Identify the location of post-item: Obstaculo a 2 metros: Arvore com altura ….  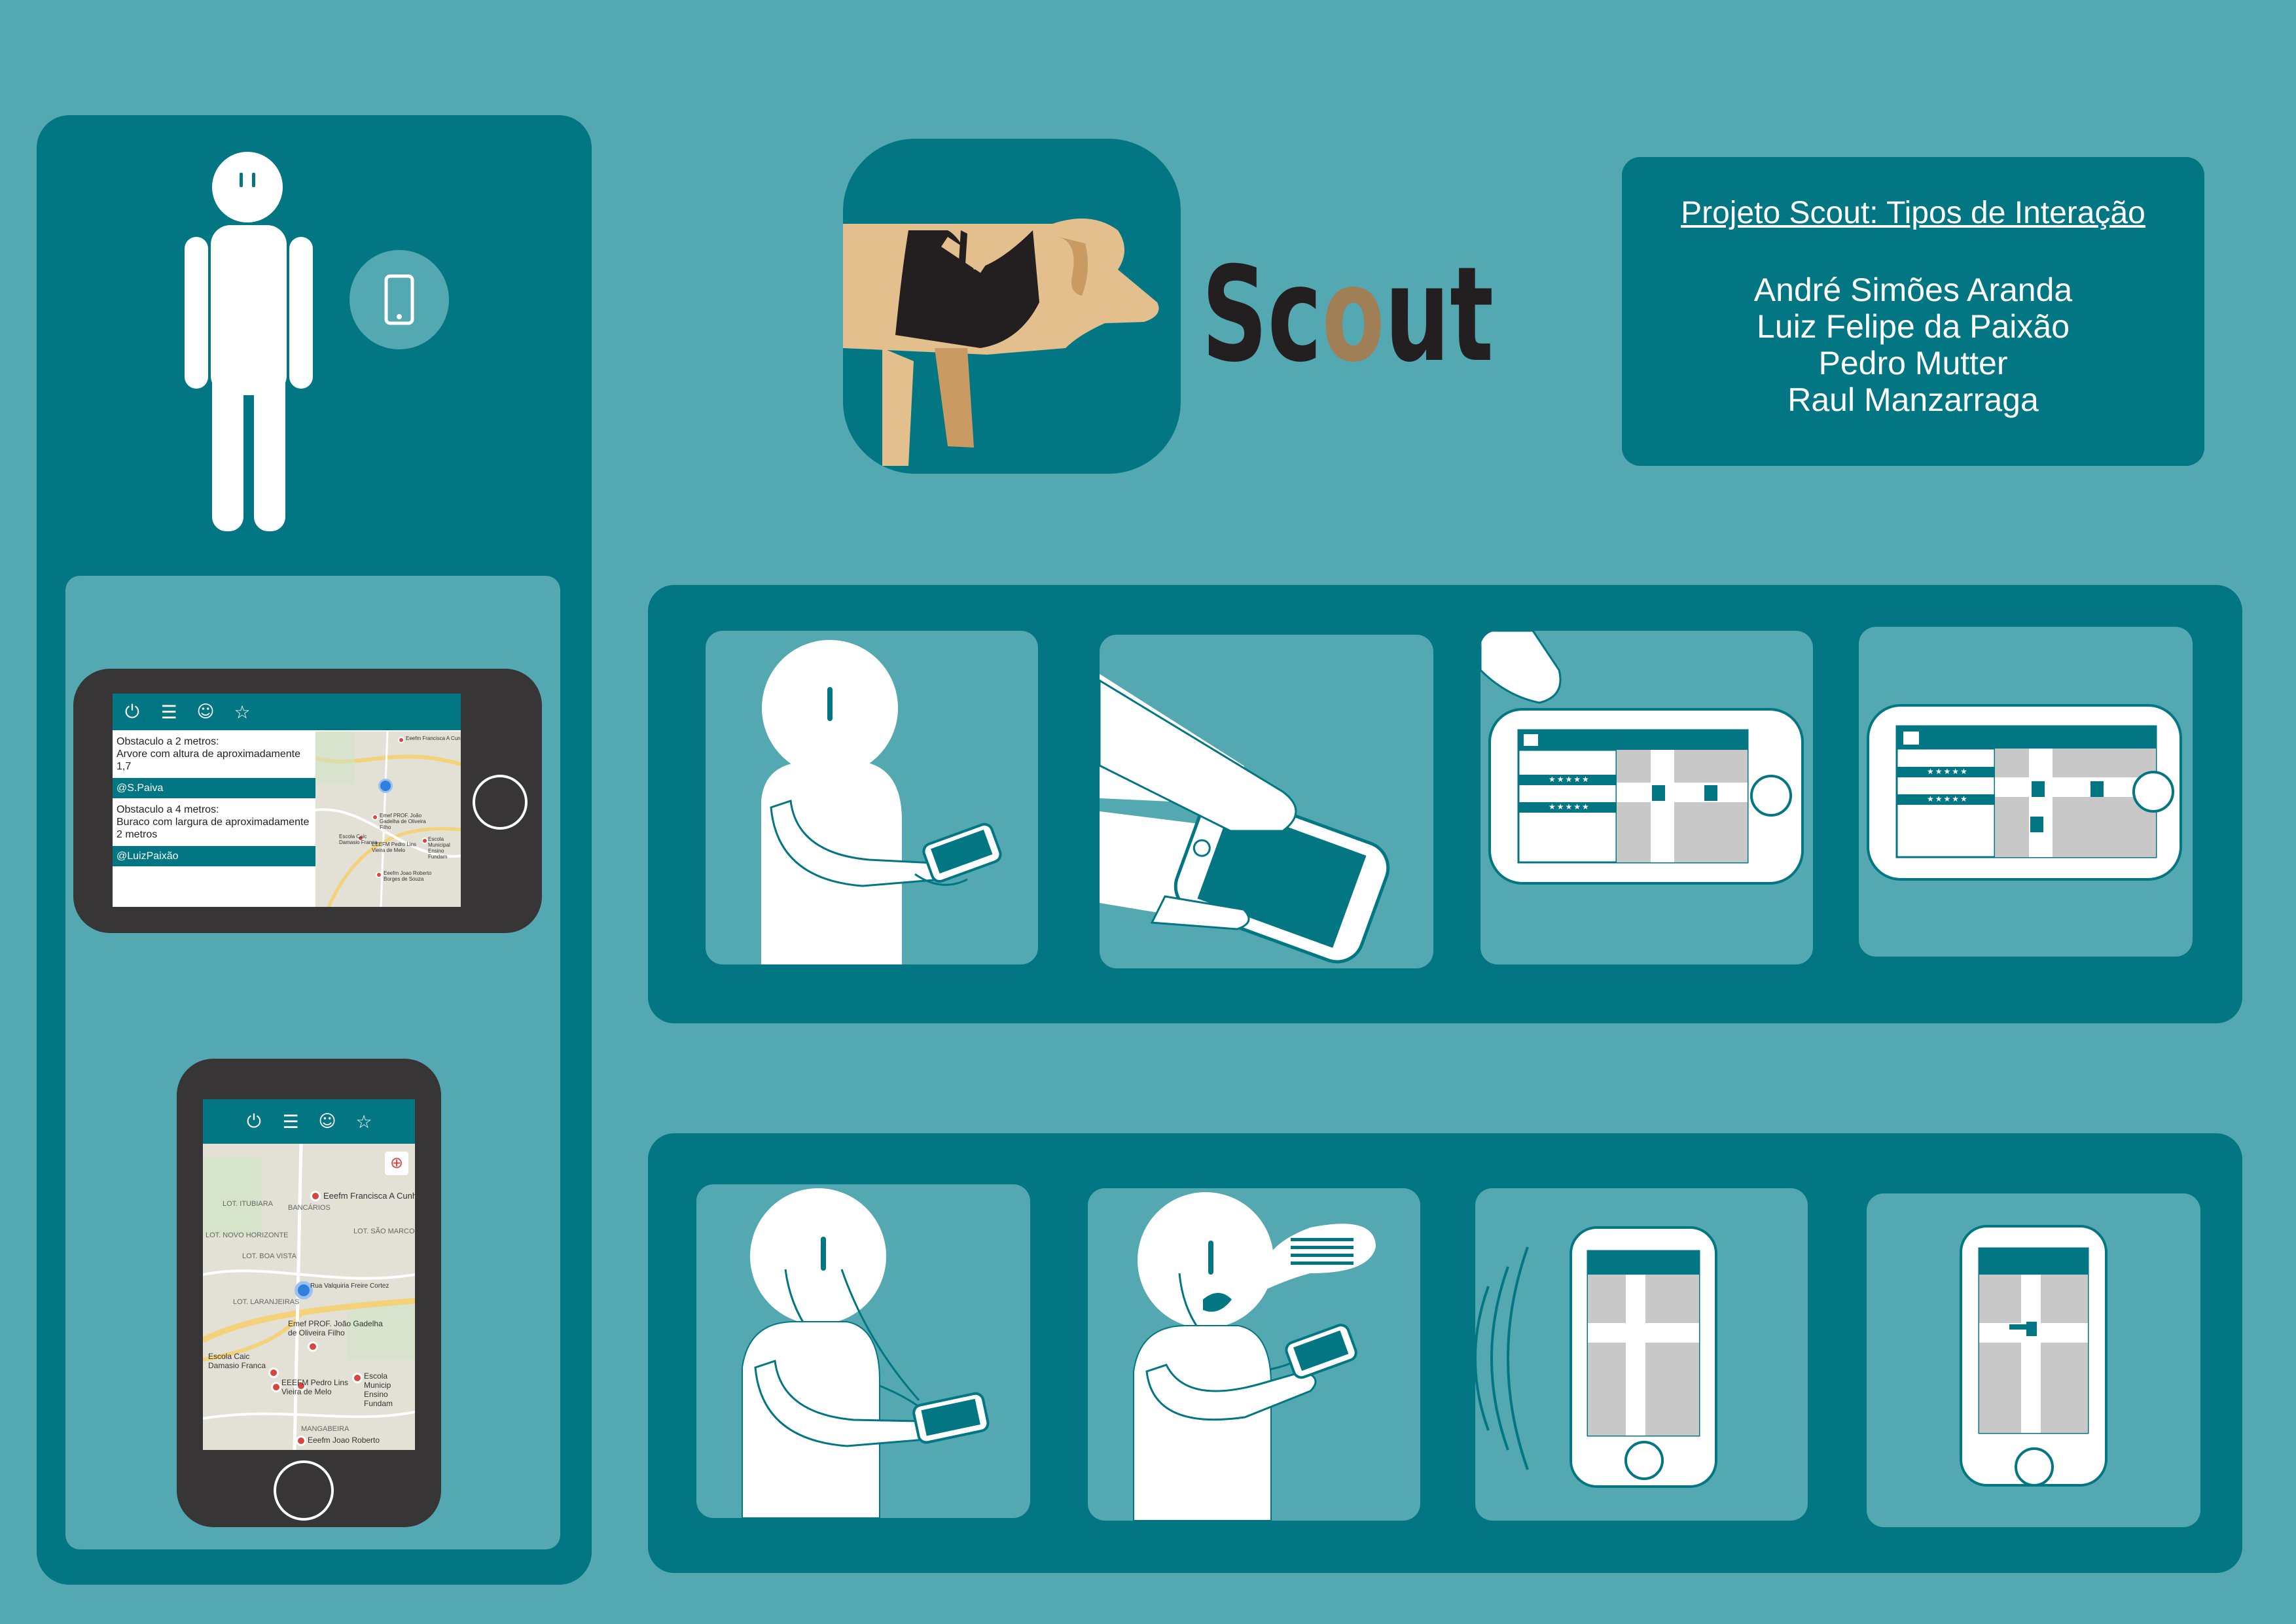
(214, 754).